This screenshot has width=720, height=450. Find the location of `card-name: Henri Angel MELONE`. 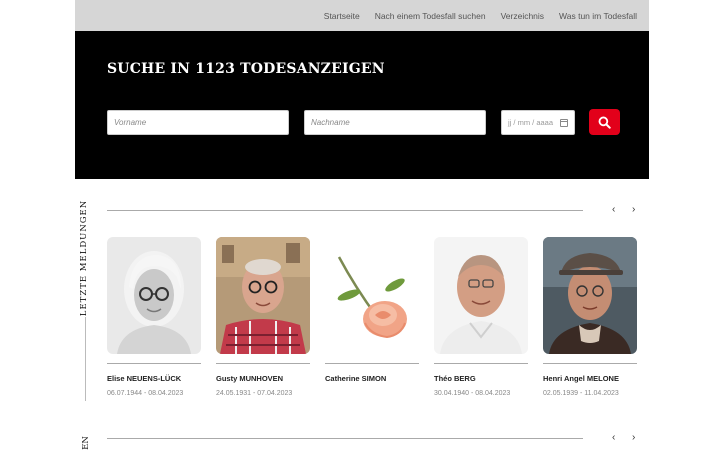

card-name: Henri Angel MELONE is located at coordinates (590, 378).